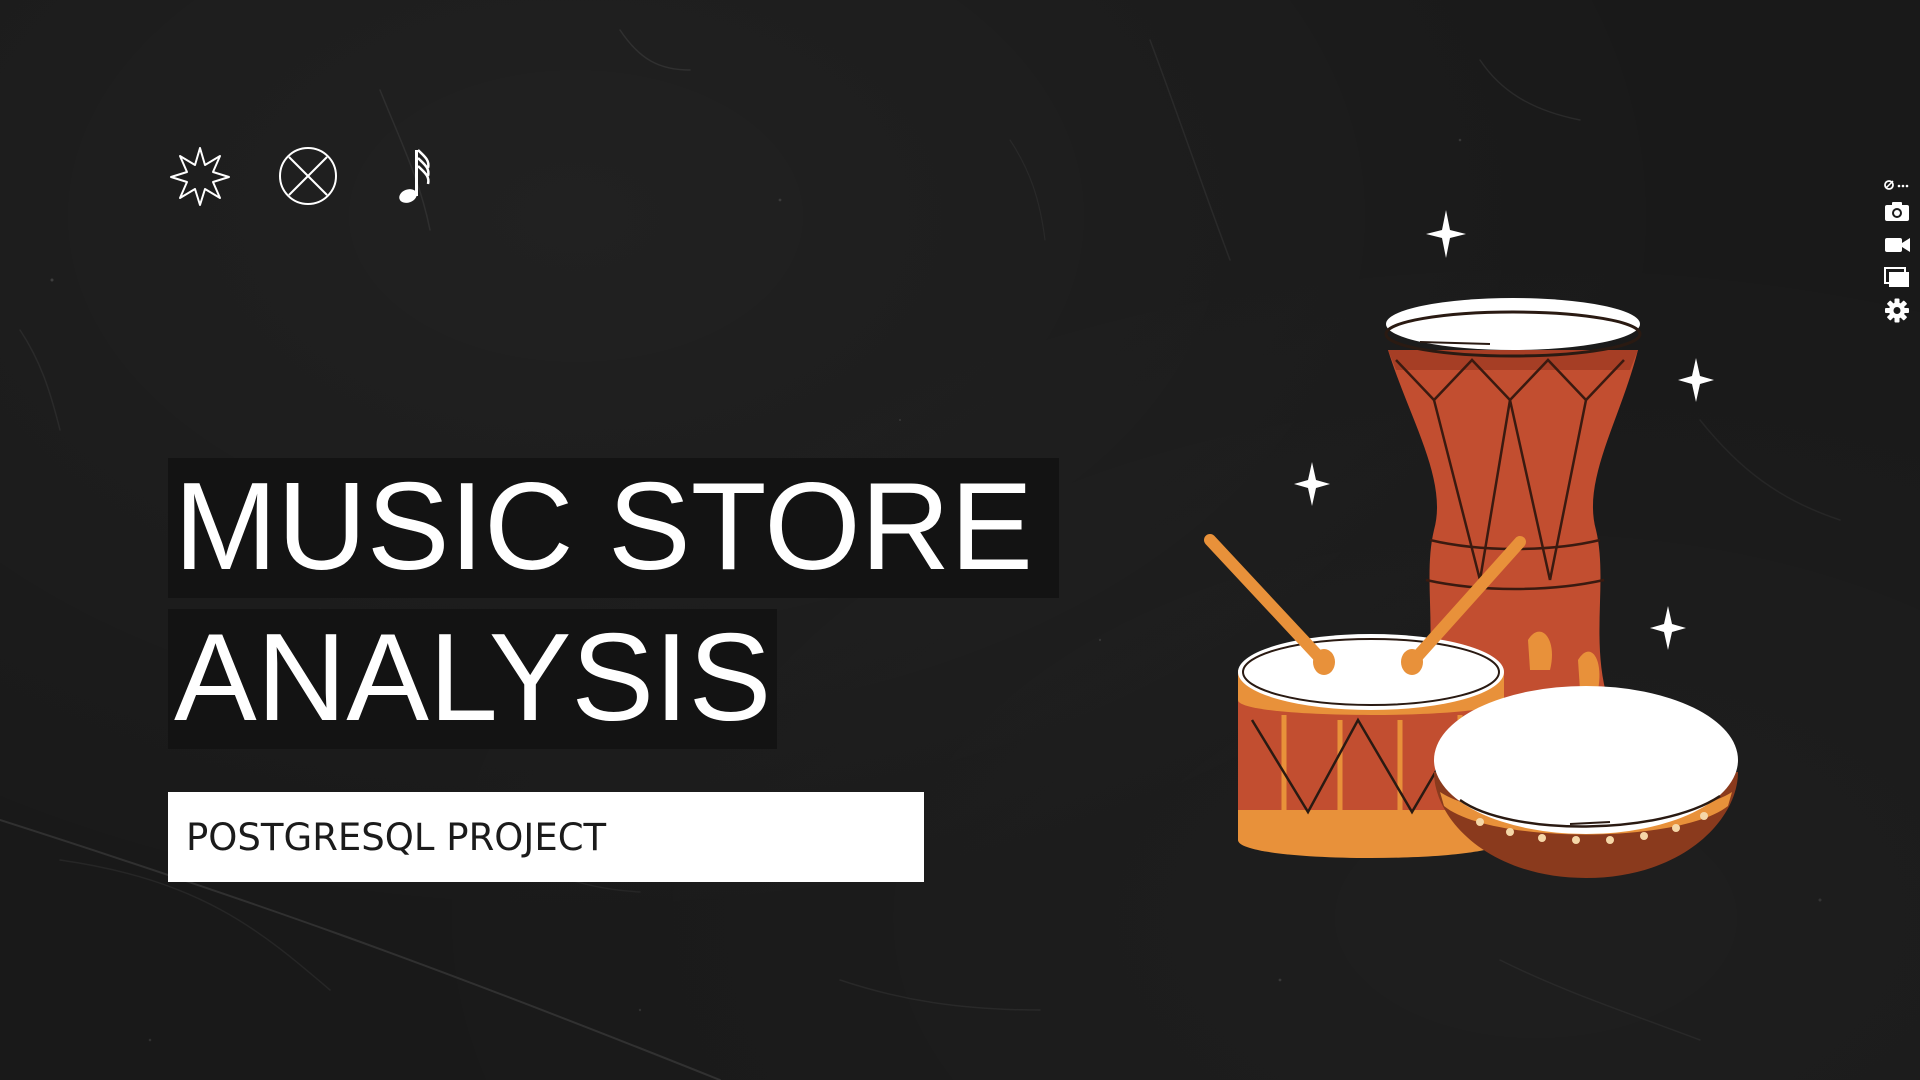 Image resolution: width=1920 pixels, height=1080 pixels. What do you see at coordinates (200, 176) in the screenshot?
I see `star-burst-icon` at bounding box center [200, 176].